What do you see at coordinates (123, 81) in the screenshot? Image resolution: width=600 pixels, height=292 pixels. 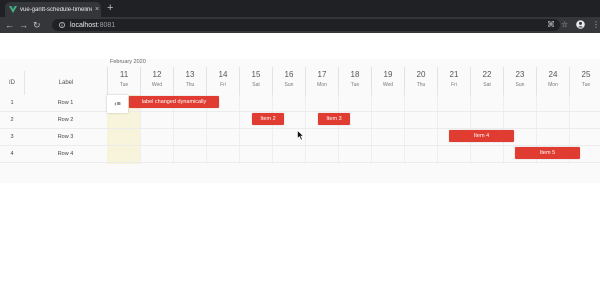 I see `day-header: 11 Tue` at bounding box center [123, 81].